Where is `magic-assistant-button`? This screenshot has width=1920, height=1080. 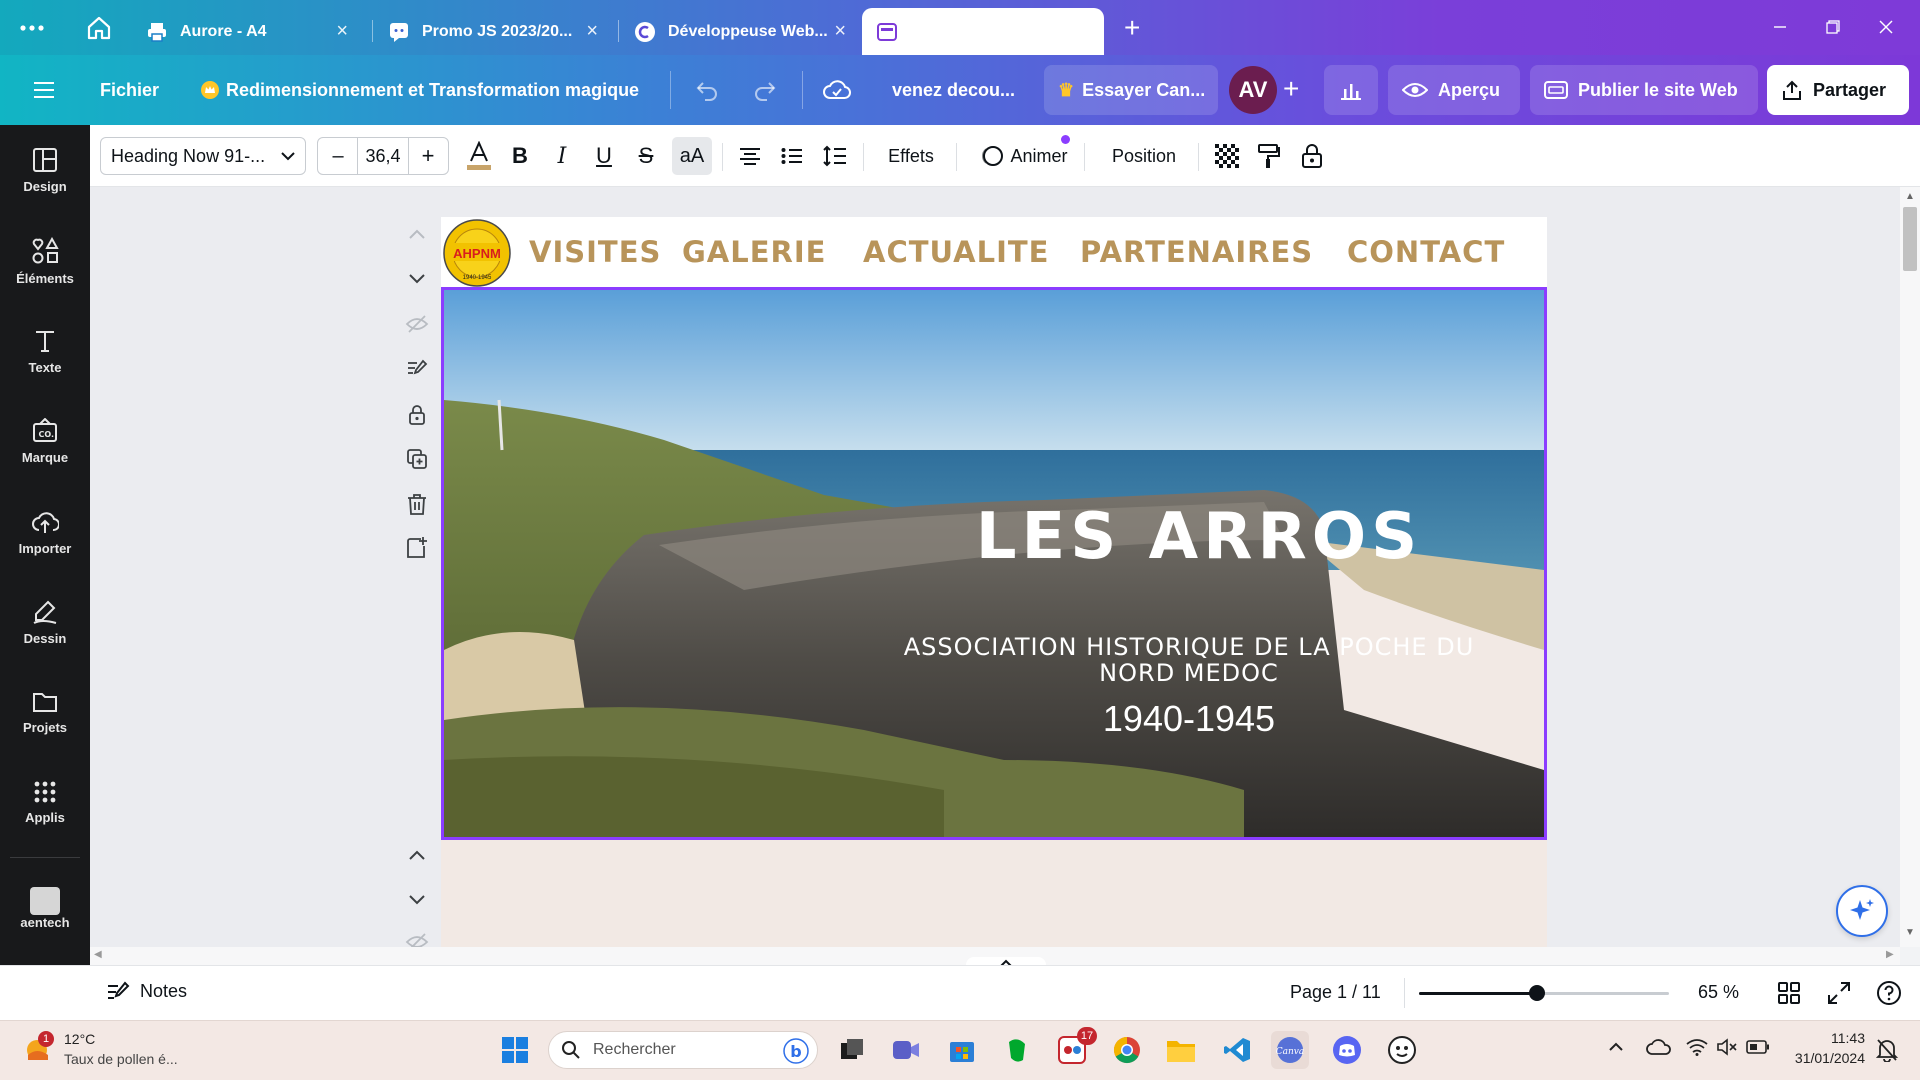
magic-assistant-button is located at coordinates (1862, 911).